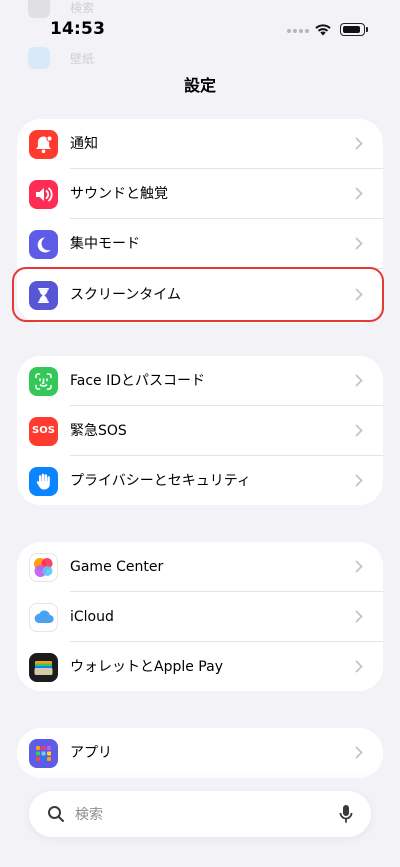  Describe the element at coordinates (346, 814) in the screenshot. I see `microphone-icon` at that location.